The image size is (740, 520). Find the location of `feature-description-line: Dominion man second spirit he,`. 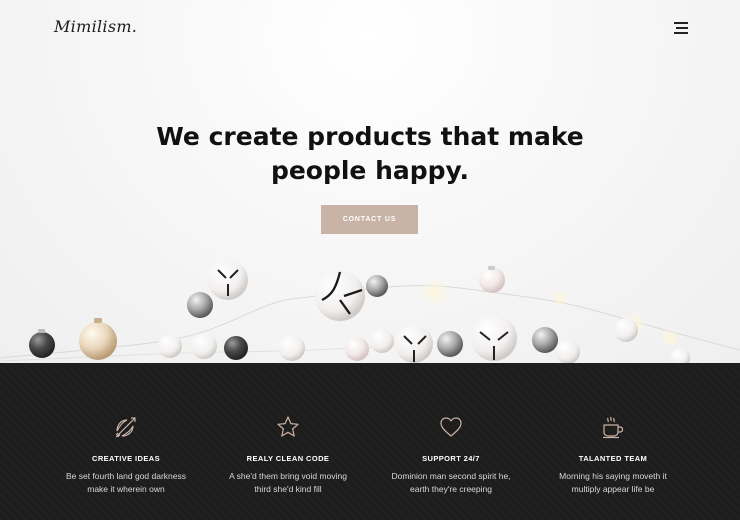

feature-description-line: Dominion man second spirit he, is located at coordinates (451, 476).